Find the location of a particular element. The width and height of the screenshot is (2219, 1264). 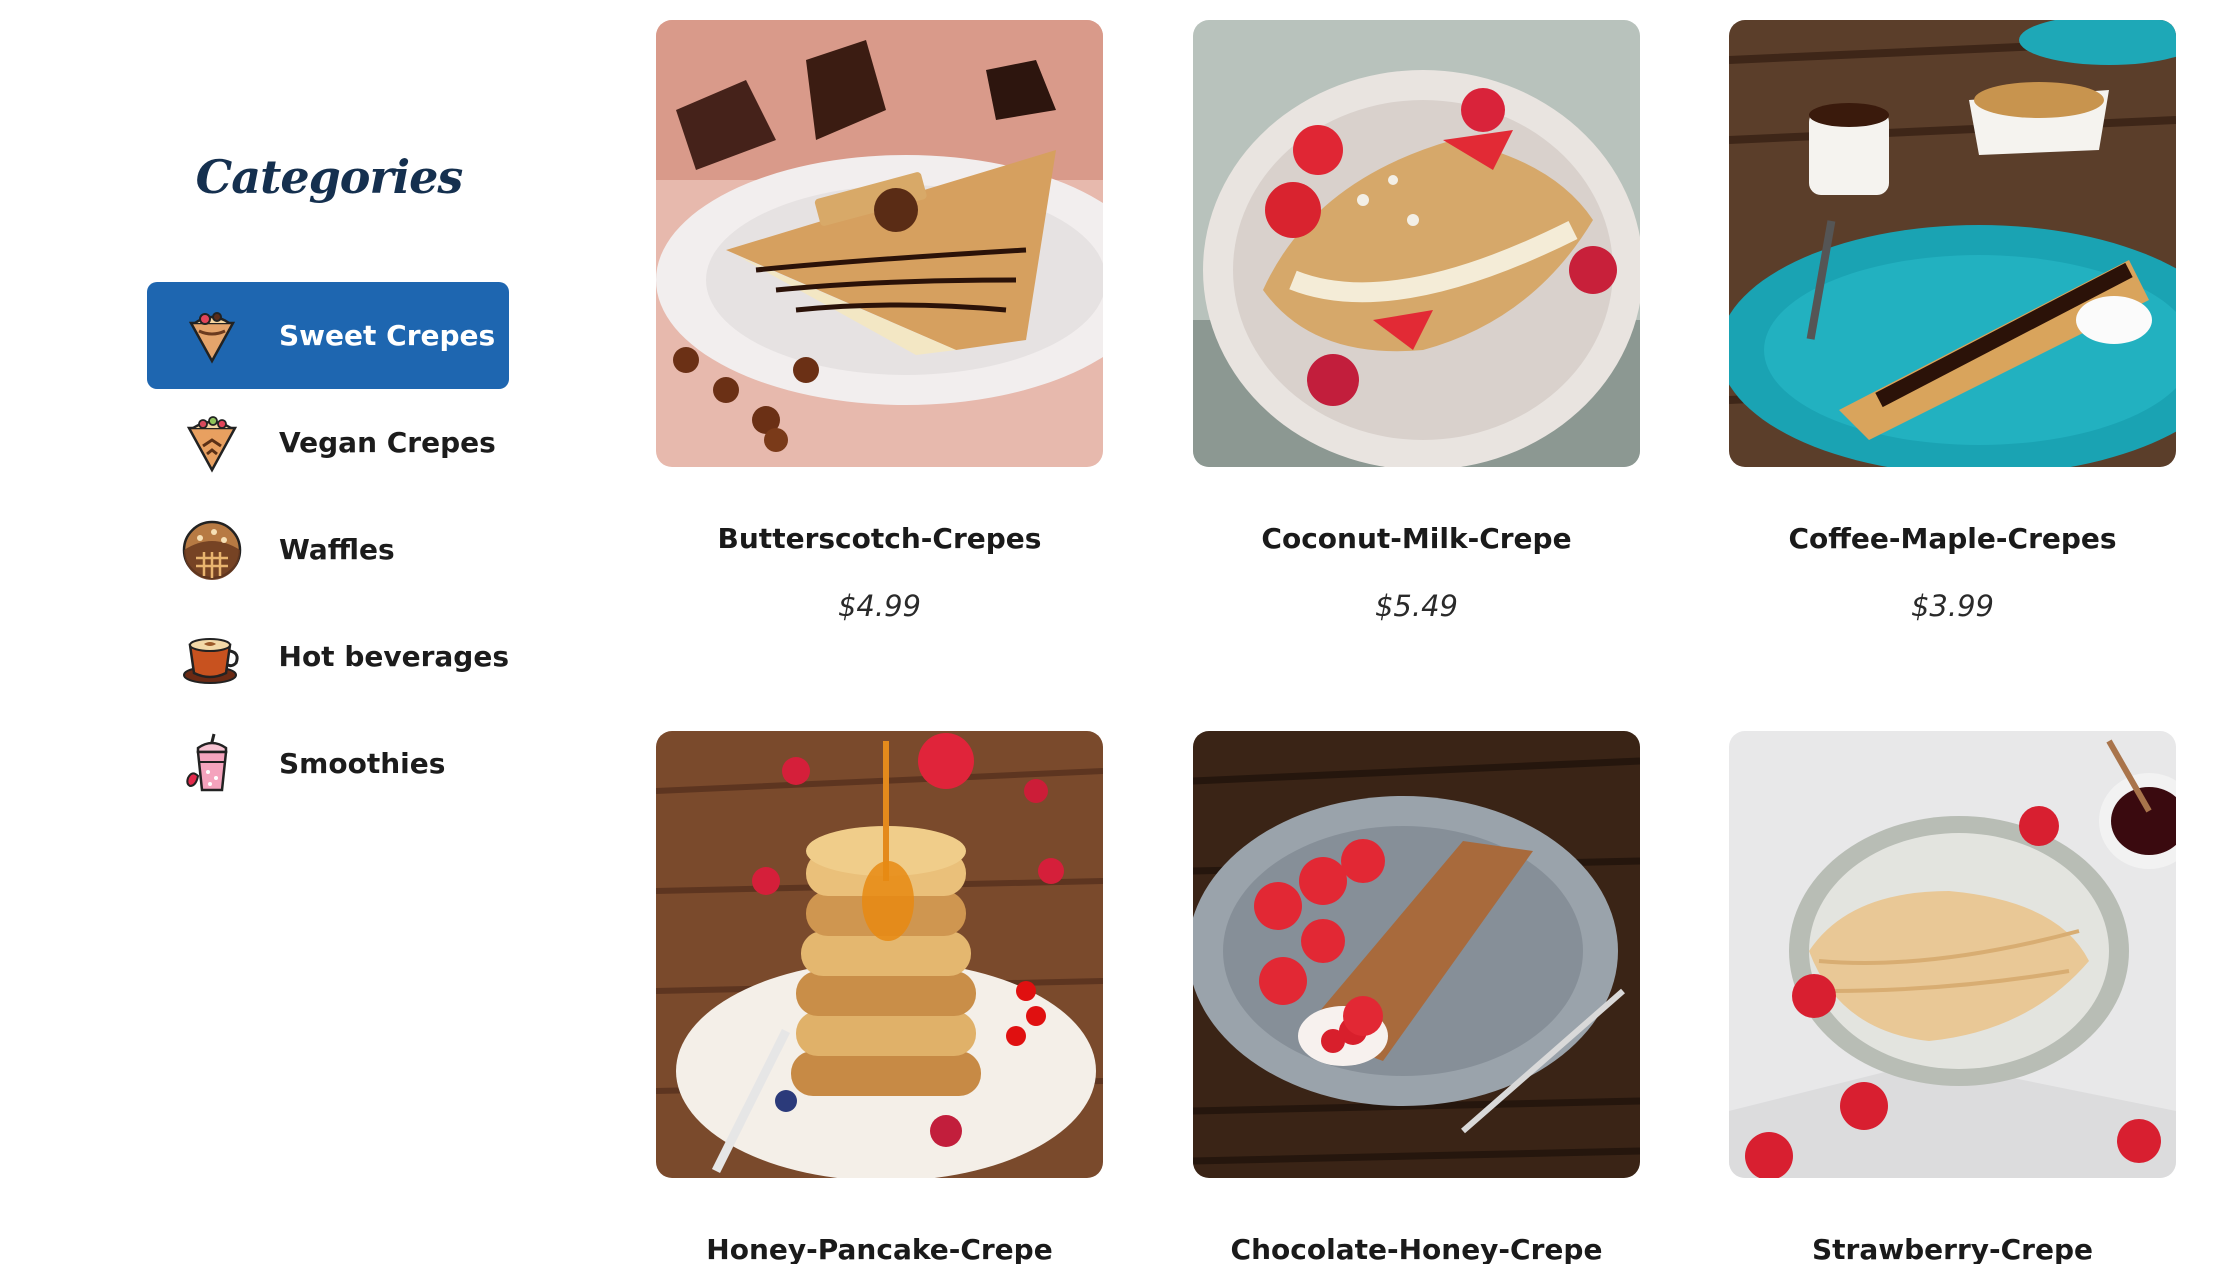

product-name: Coconut-Milk-Crepe is located at coordinates (1416, 538).